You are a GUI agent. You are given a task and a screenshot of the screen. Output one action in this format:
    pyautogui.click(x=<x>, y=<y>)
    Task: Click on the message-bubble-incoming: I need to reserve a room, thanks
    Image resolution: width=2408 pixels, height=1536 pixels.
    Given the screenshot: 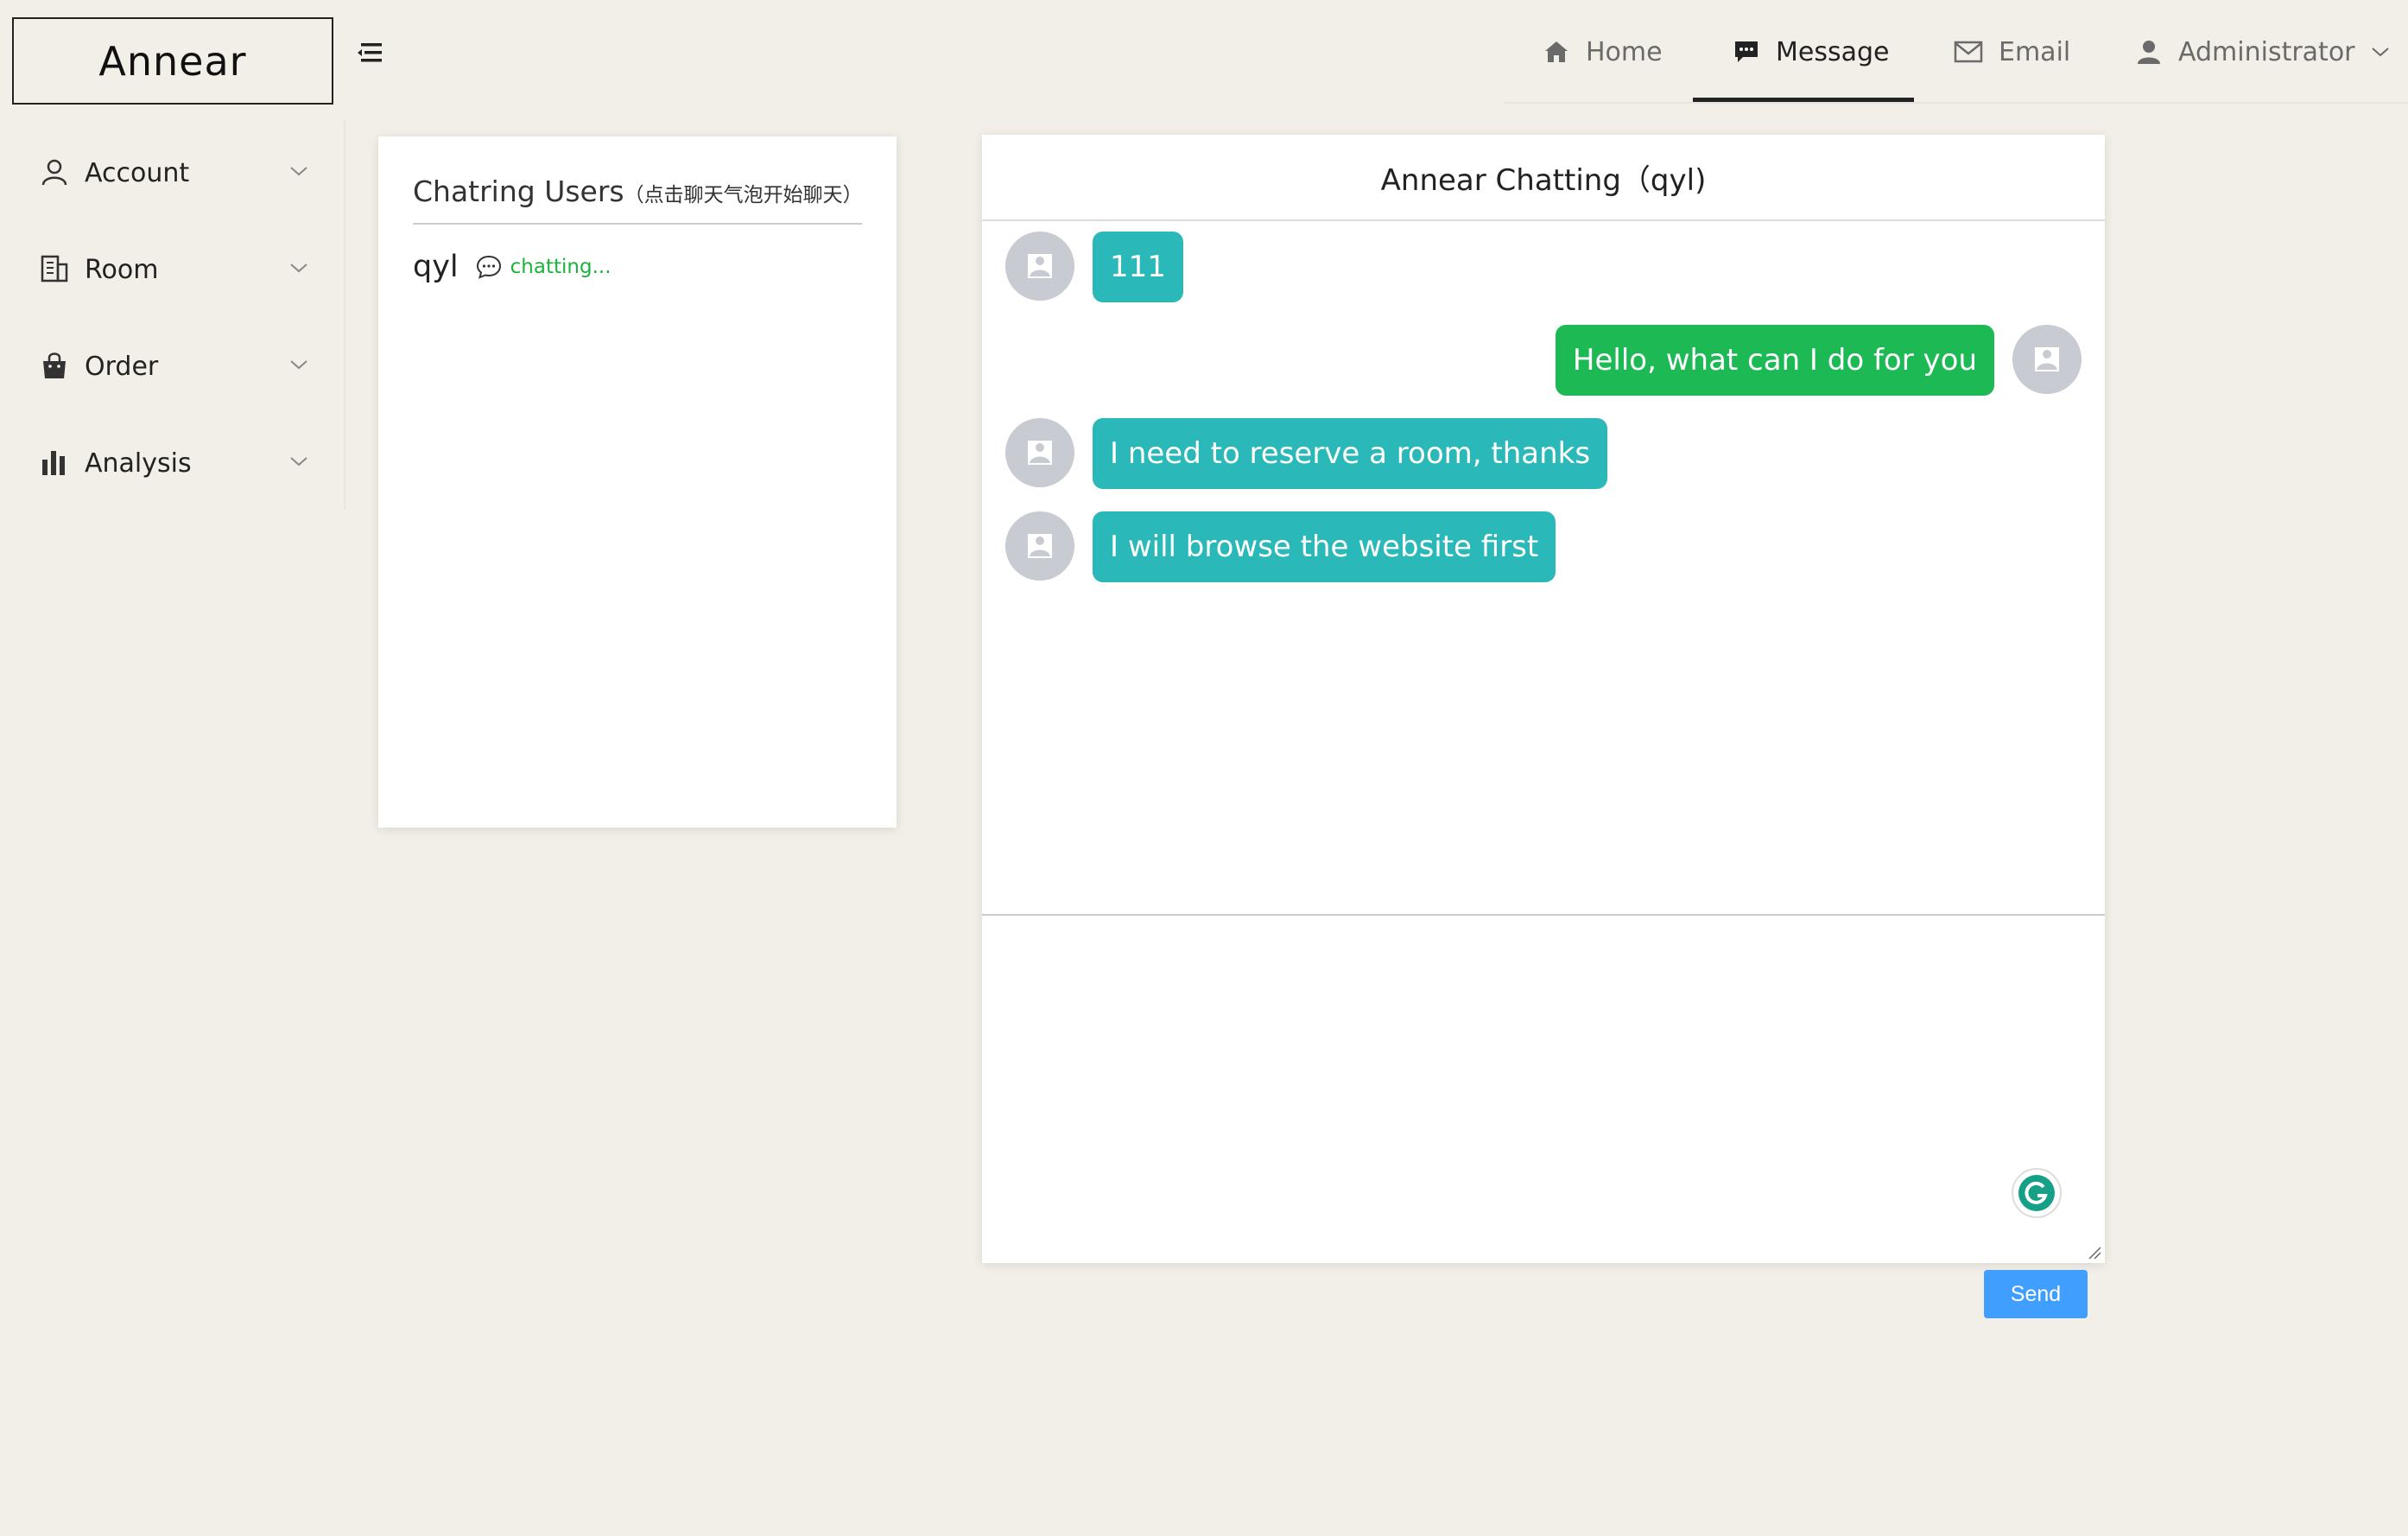 What is the action you would take?
    pyautogui.click(x=1350, y=453)
    